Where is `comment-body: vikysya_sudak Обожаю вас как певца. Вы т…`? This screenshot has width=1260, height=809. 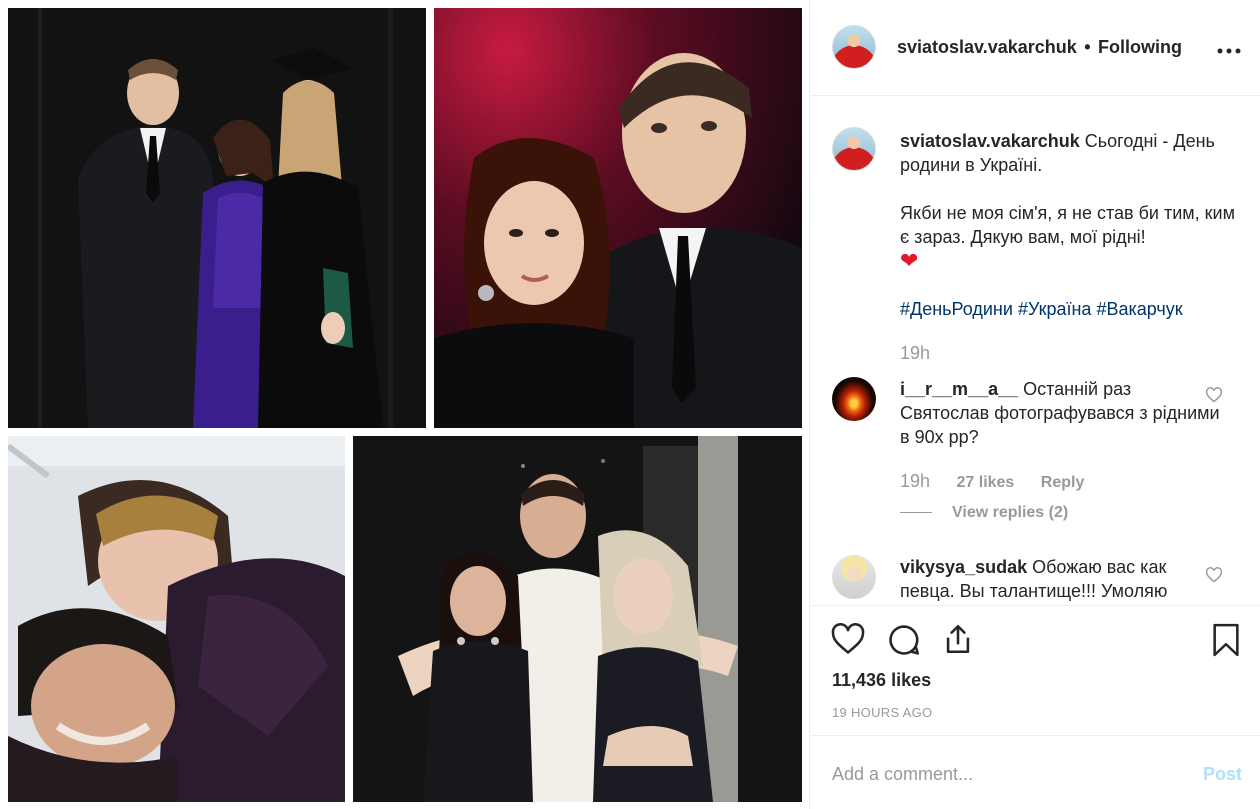
comment-body: vikysya_sudak Обожаю вас как певца. Вы т… is located at coordinates (1060, 579).